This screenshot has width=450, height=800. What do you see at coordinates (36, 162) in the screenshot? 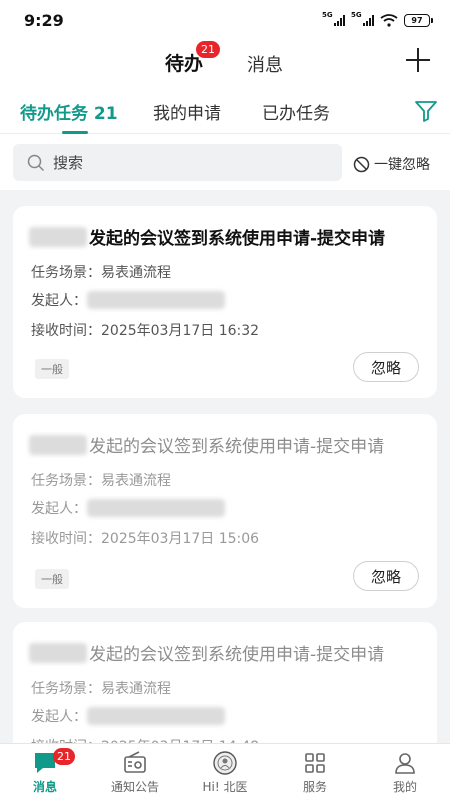
I see `search-icon` at bounding box center [36, 162].